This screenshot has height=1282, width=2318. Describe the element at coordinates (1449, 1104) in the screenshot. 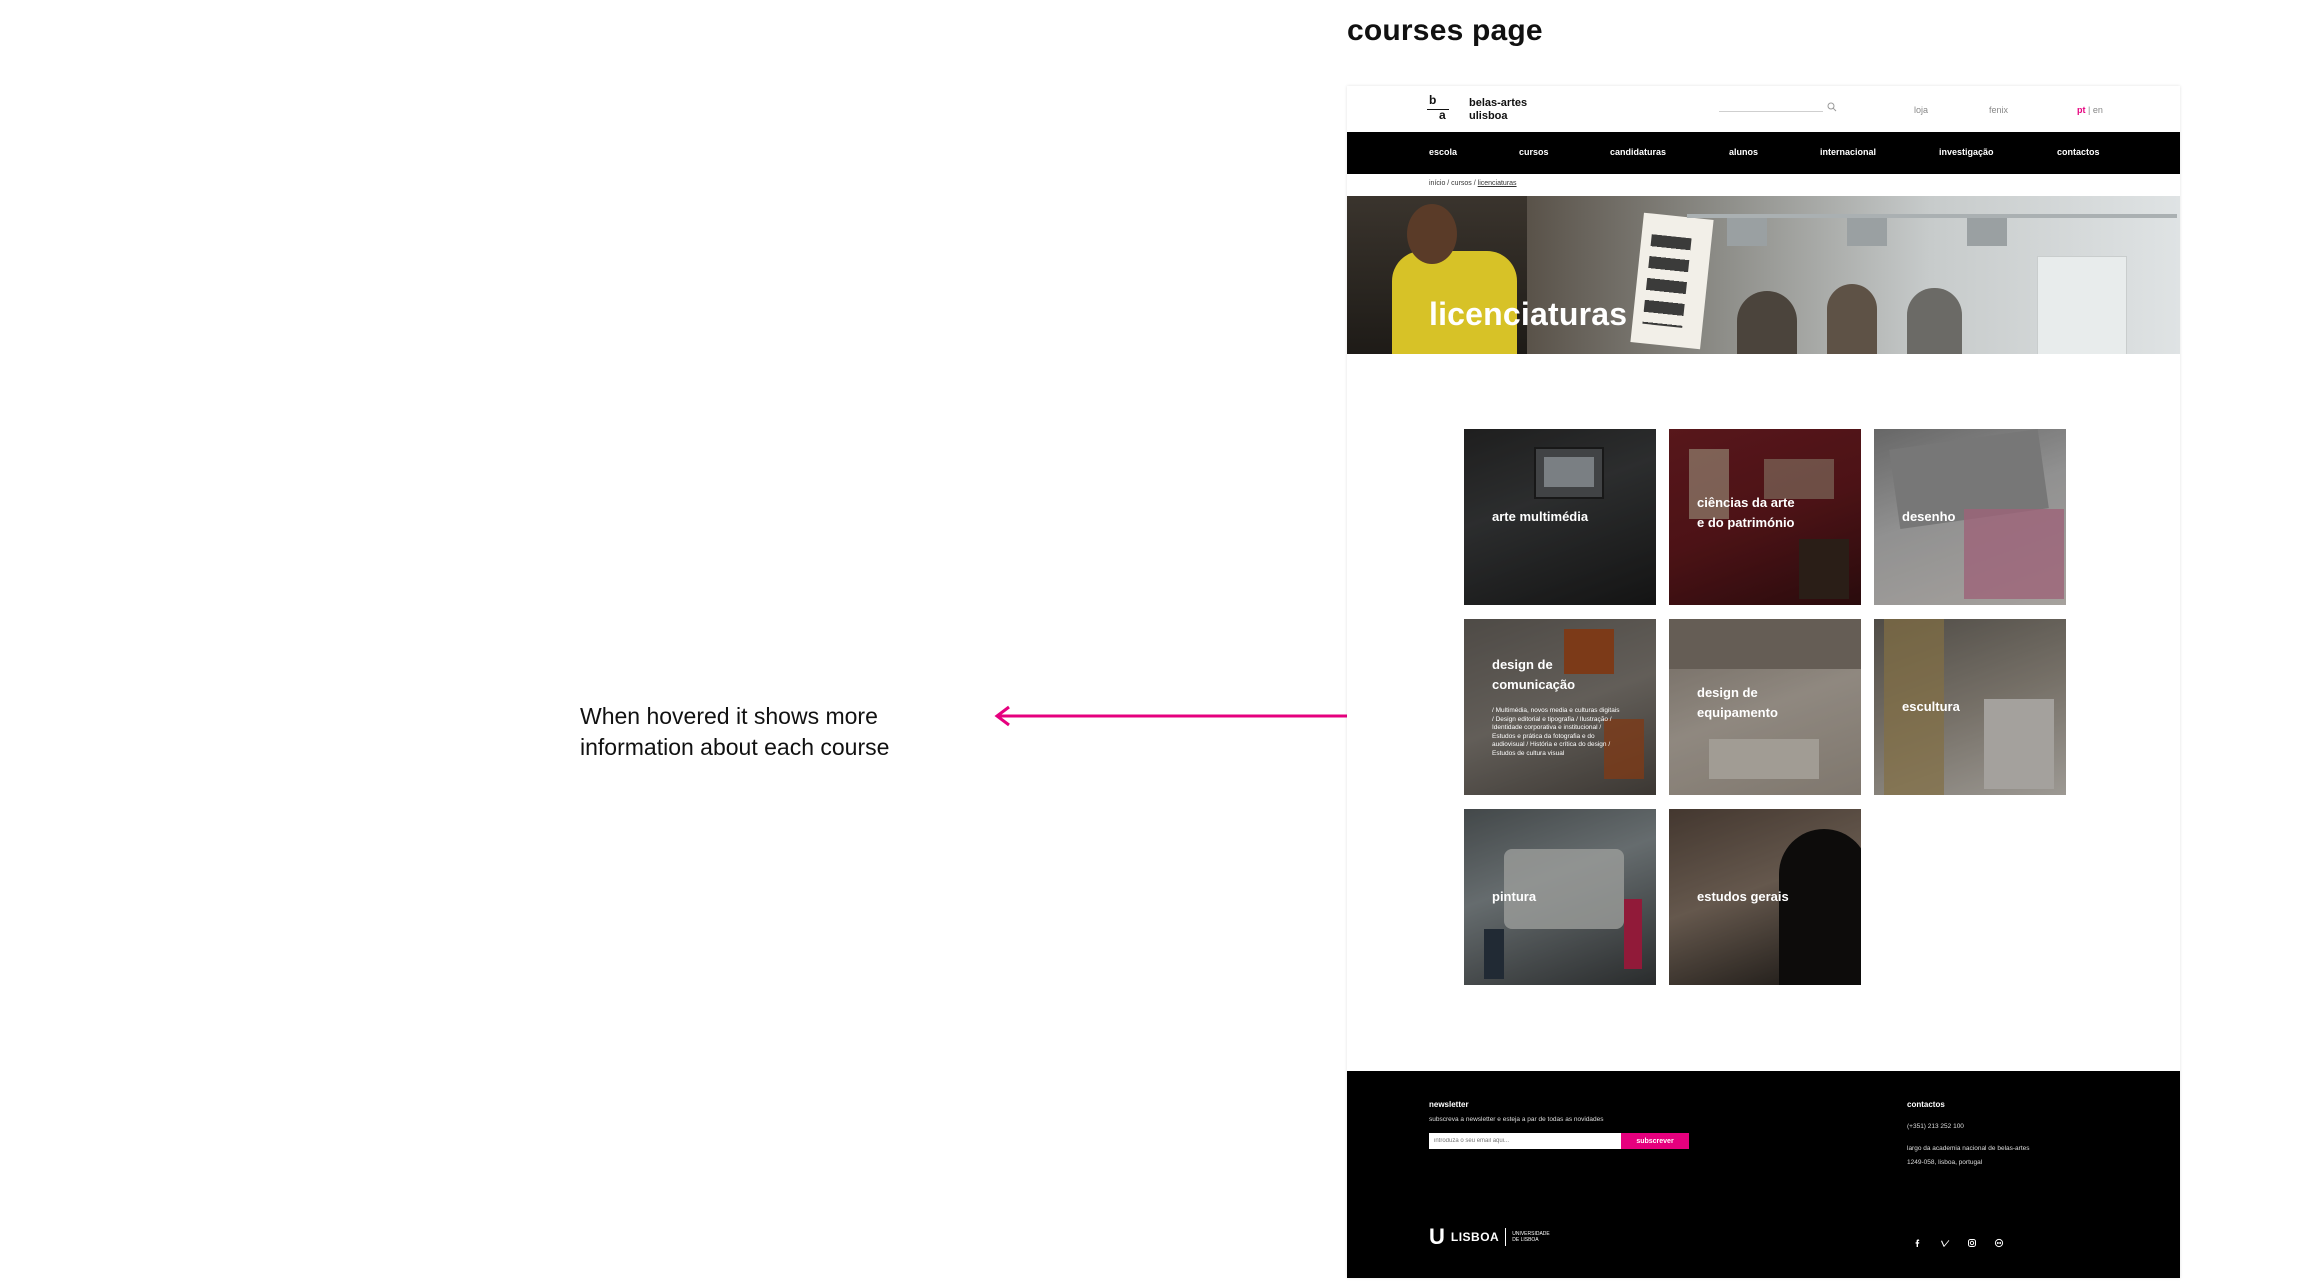

I see `newsletter-title: newsletter` at that location.